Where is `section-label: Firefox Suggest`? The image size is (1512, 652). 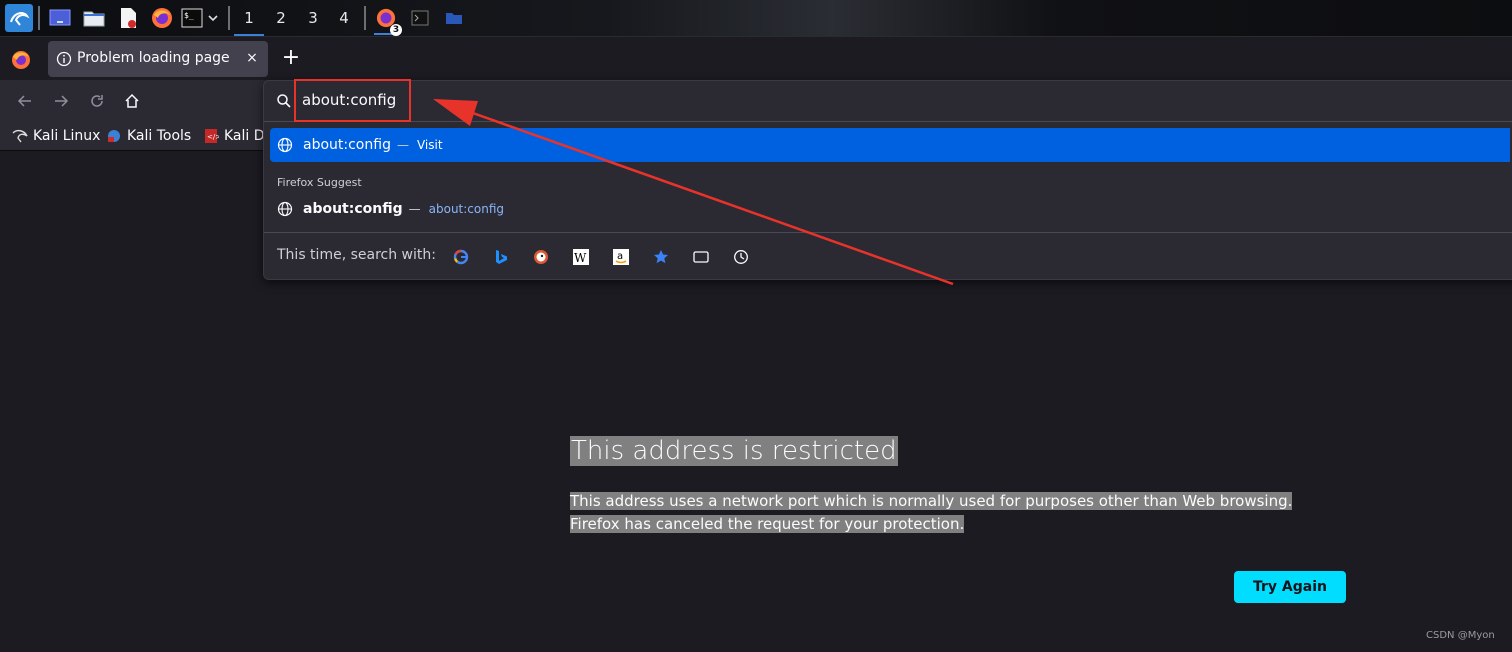 section-label: Firefox Suggest is located at coordinates (319, 182).